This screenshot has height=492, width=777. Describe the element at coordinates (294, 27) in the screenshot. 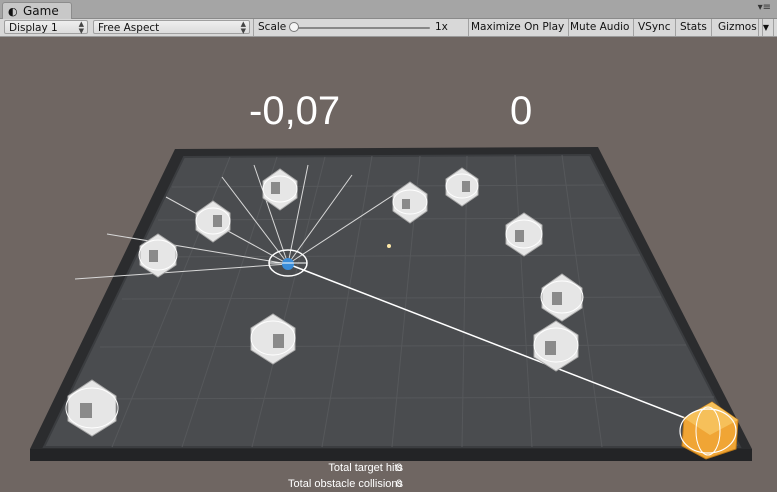

I see `scale-slider-thumb` at that location.